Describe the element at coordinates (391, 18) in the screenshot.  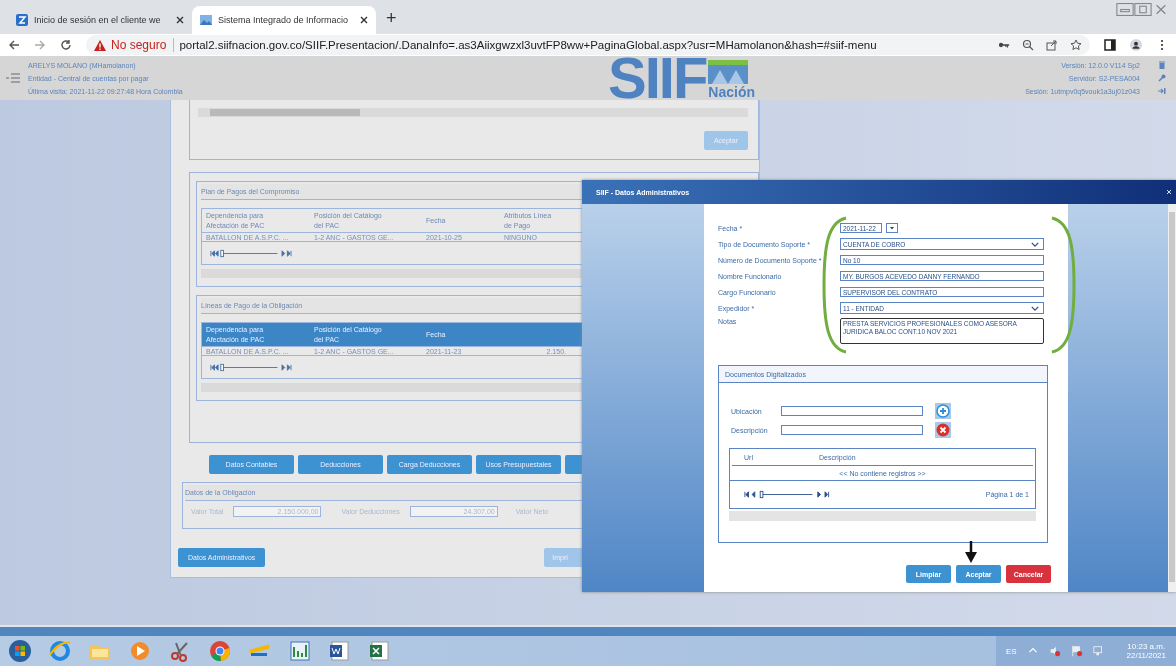
I see `new-tab-button: +` at that location.